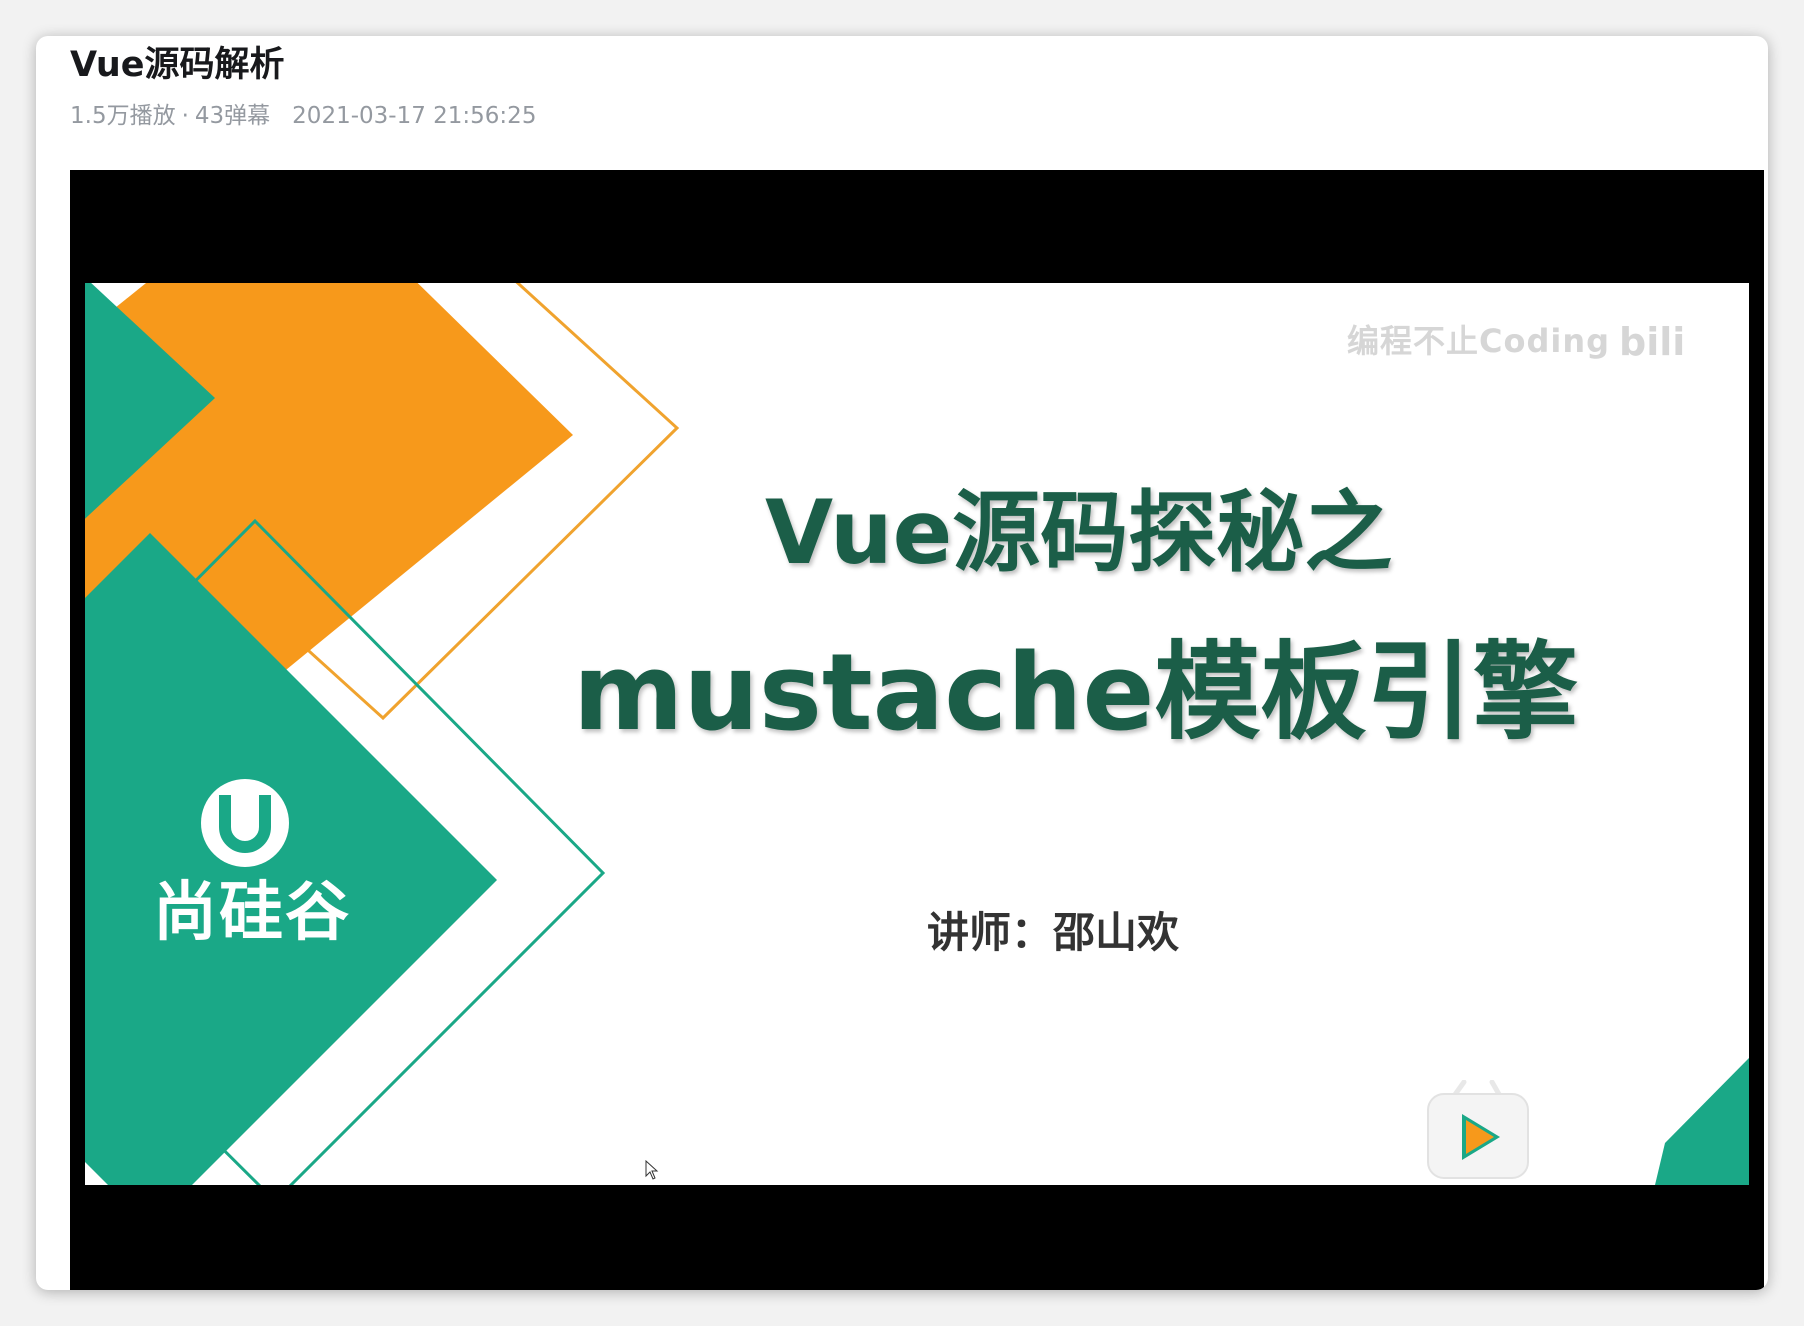 The height and width of the screenshot is (1326, 1804). I want to click on svg-text: bili, so click(1652, 342).